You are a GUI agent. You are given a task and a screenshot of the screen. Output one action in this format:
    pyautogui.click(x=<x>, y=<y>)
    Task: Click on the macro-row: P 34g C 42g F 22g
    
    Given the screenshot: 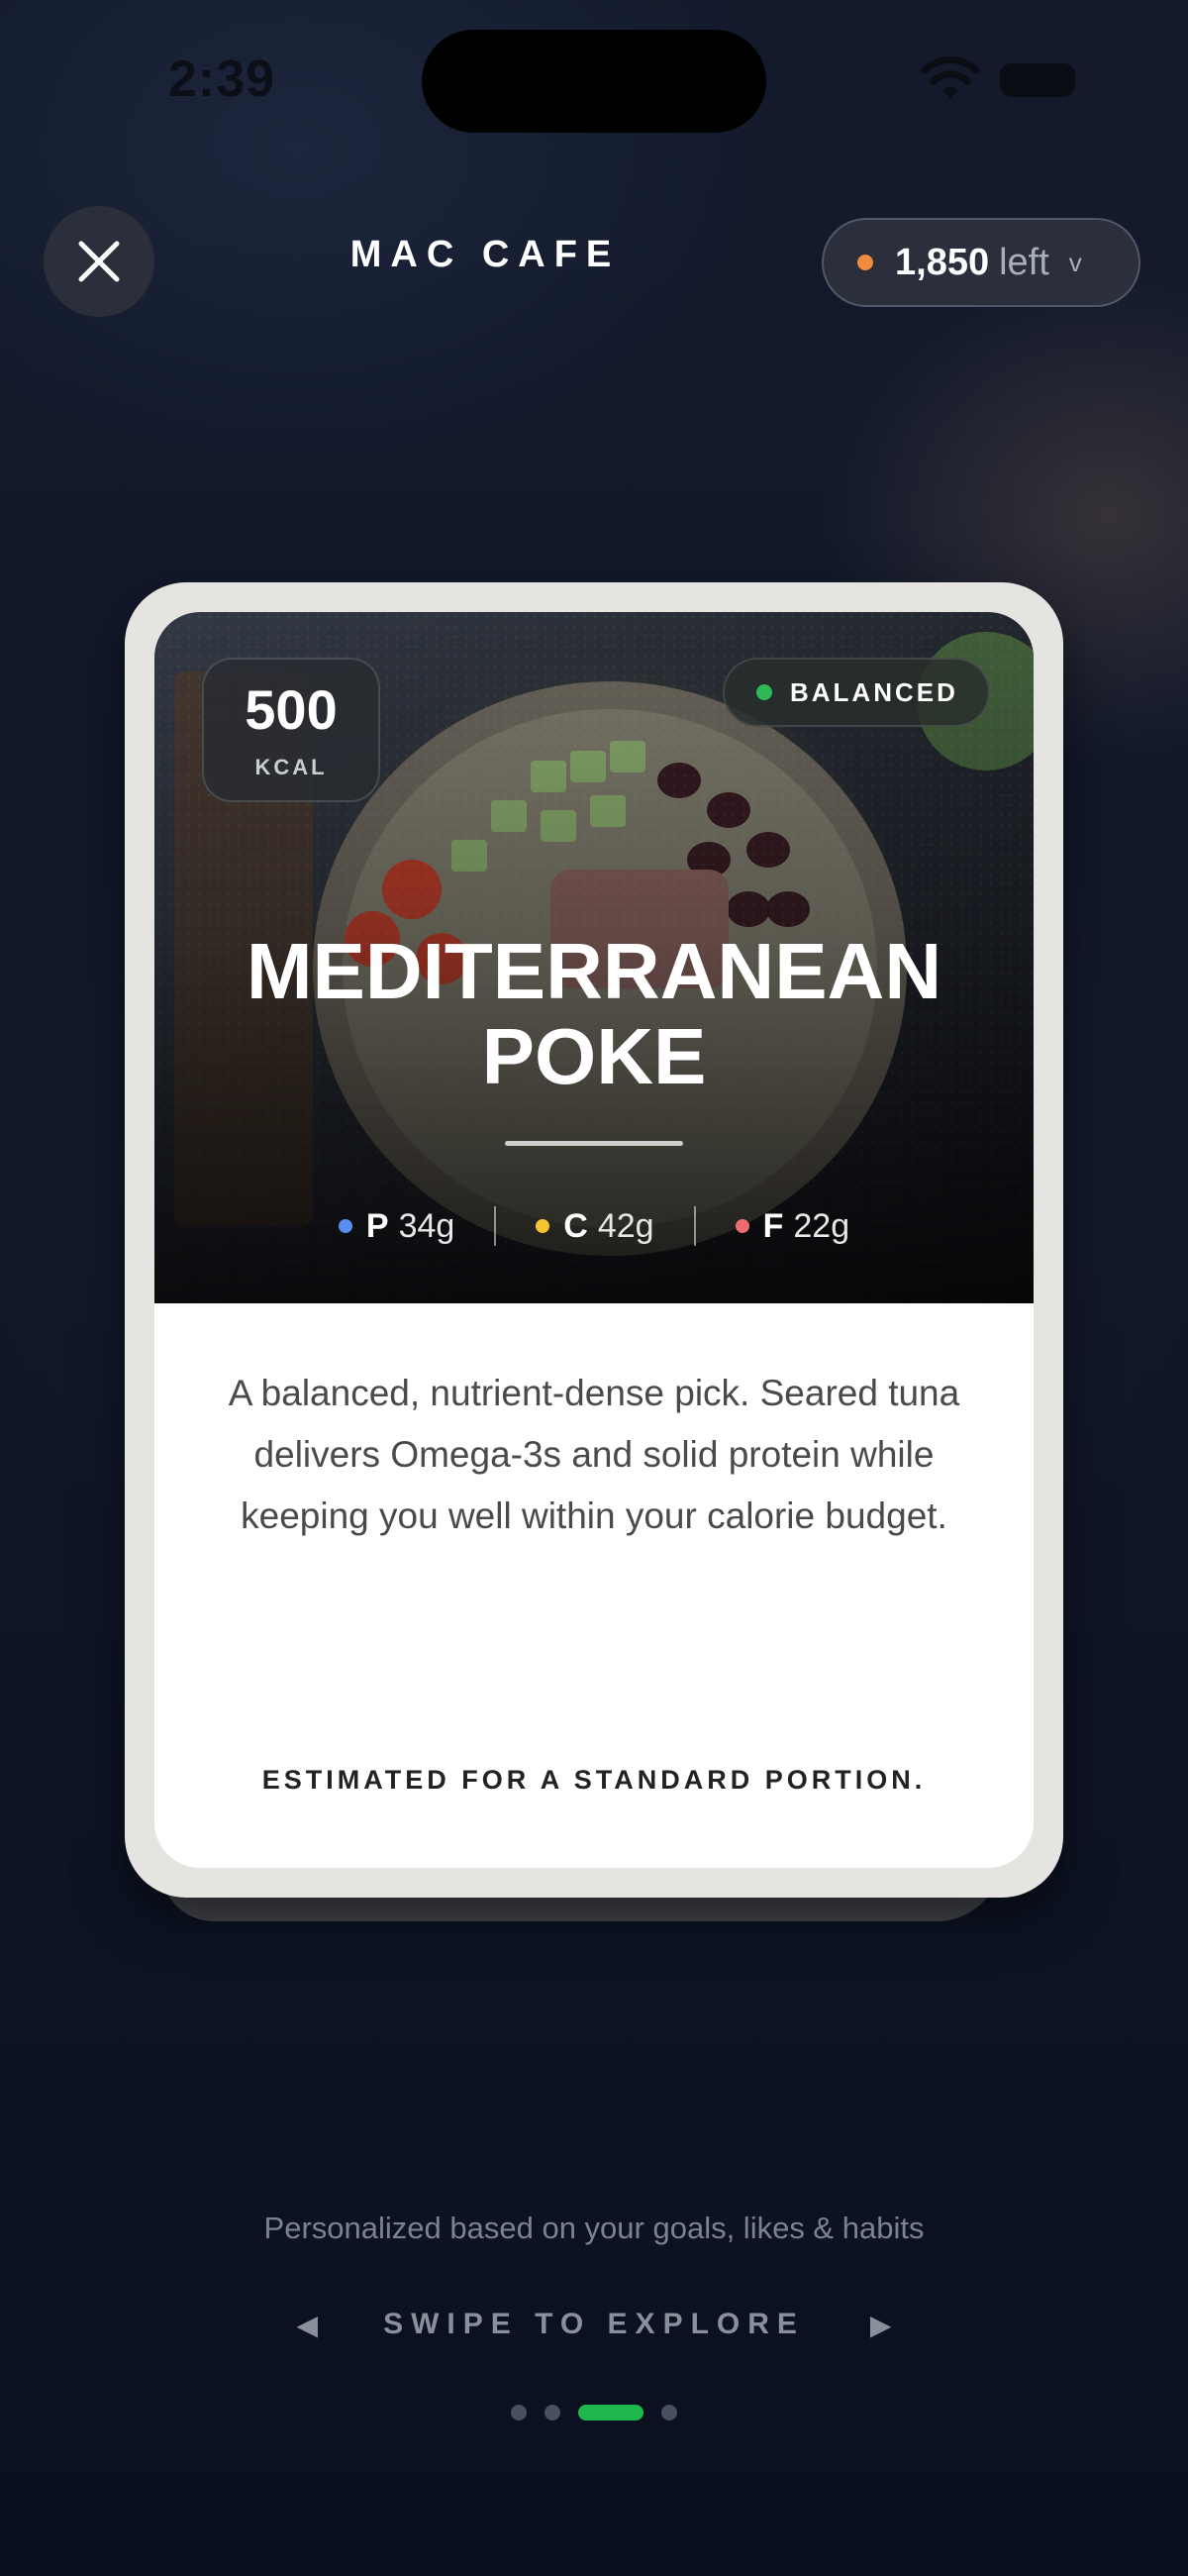 What is the action you would take?
    pyautogui.click(x=594, y=1226)
    